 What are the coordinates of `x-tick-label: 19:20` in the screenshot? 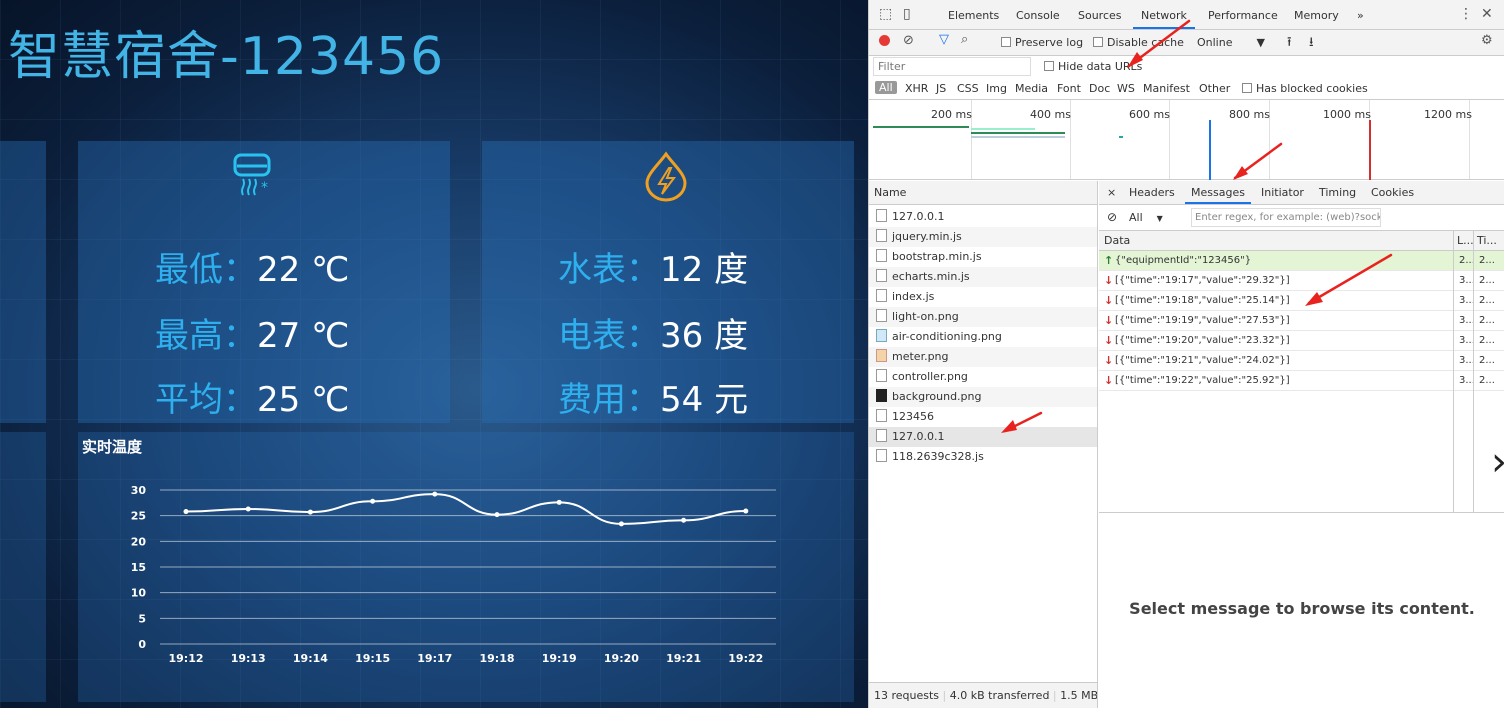 It's located at (621, 658).